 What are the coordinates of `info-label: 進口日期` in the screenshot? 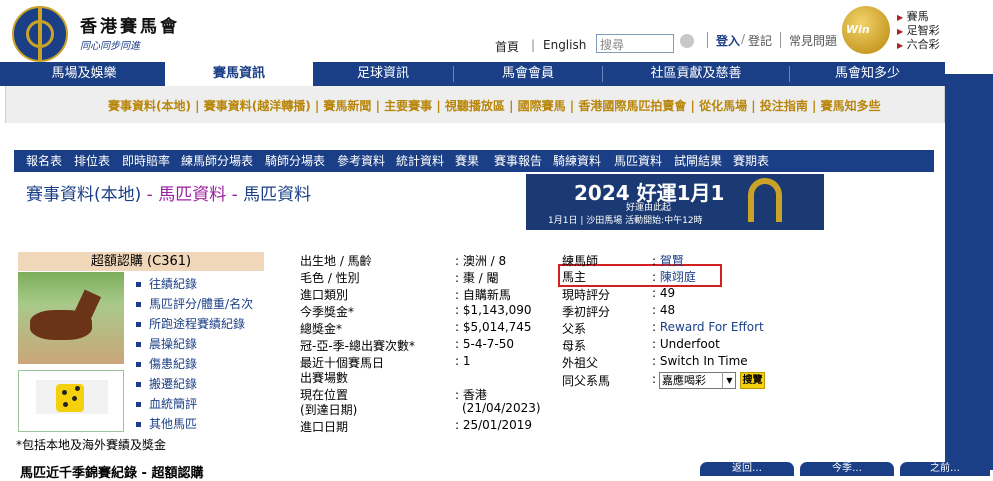 It's located at (324, 427).